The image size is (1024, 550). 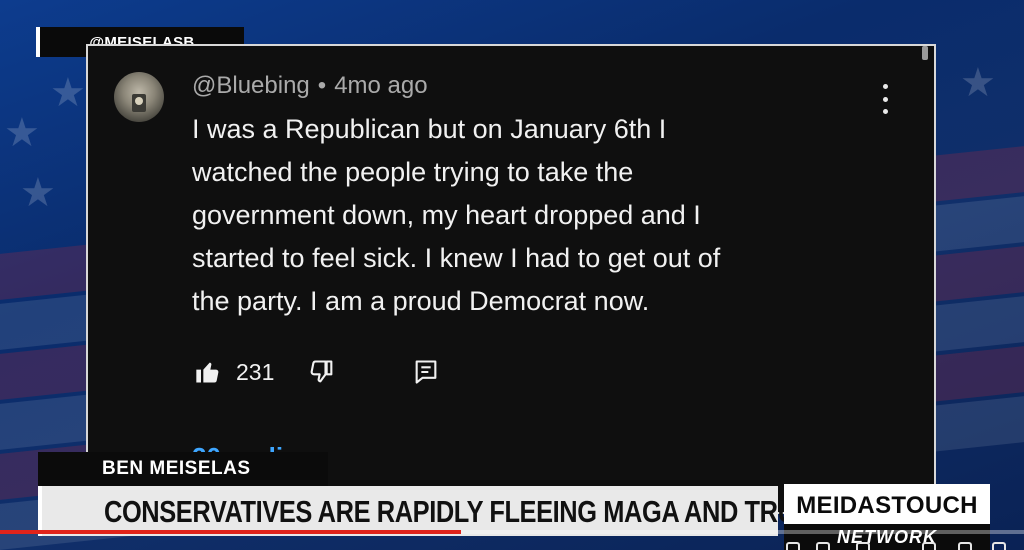 I want to click on scrollbar, so click(x=925, y=53).